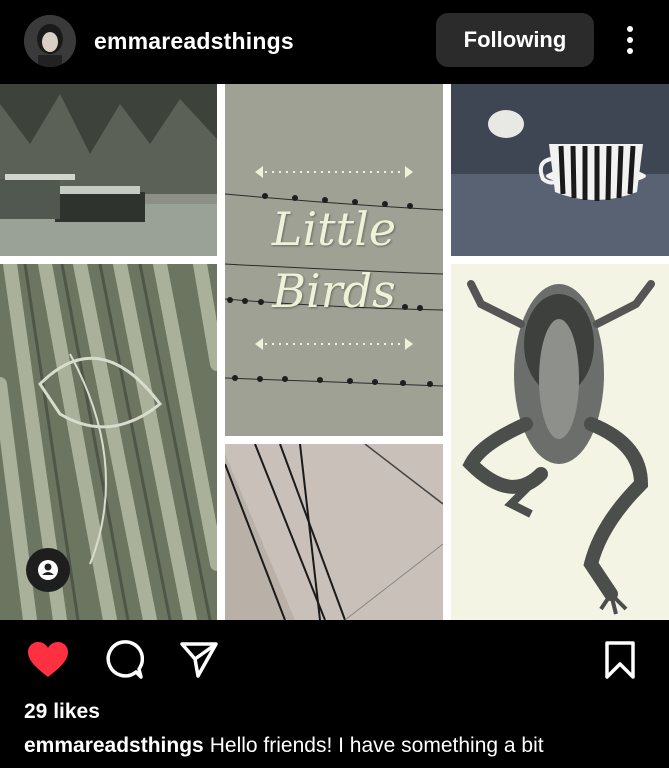  What do you see at coordinates (515, 40) in the screenshot?
I see `following-button: Following` at bounding box center [515, 40].